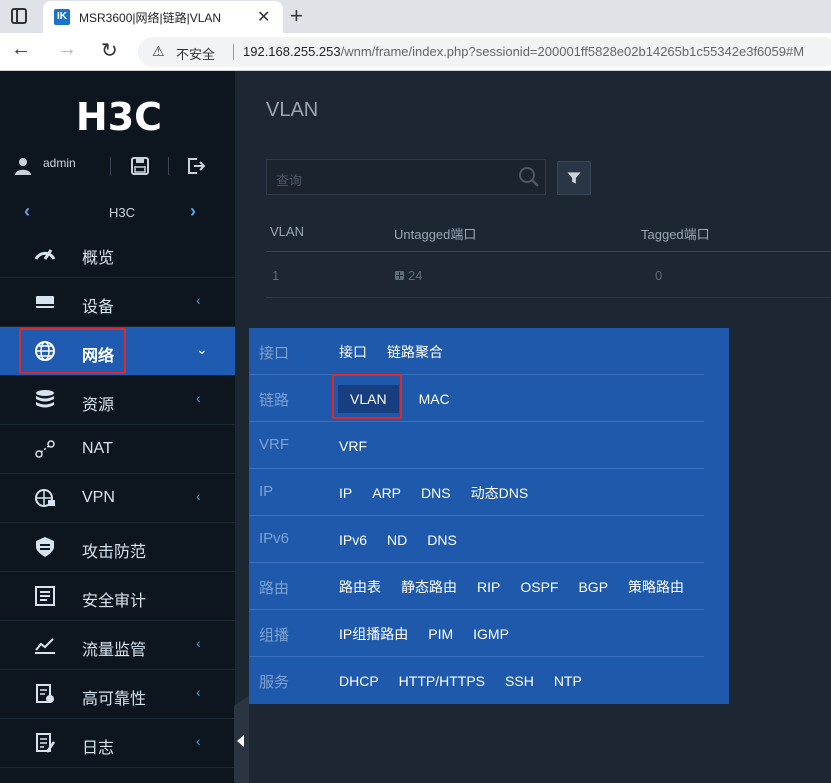  I want to click on submenu-link-ntp: NTP, so click(568, 681).